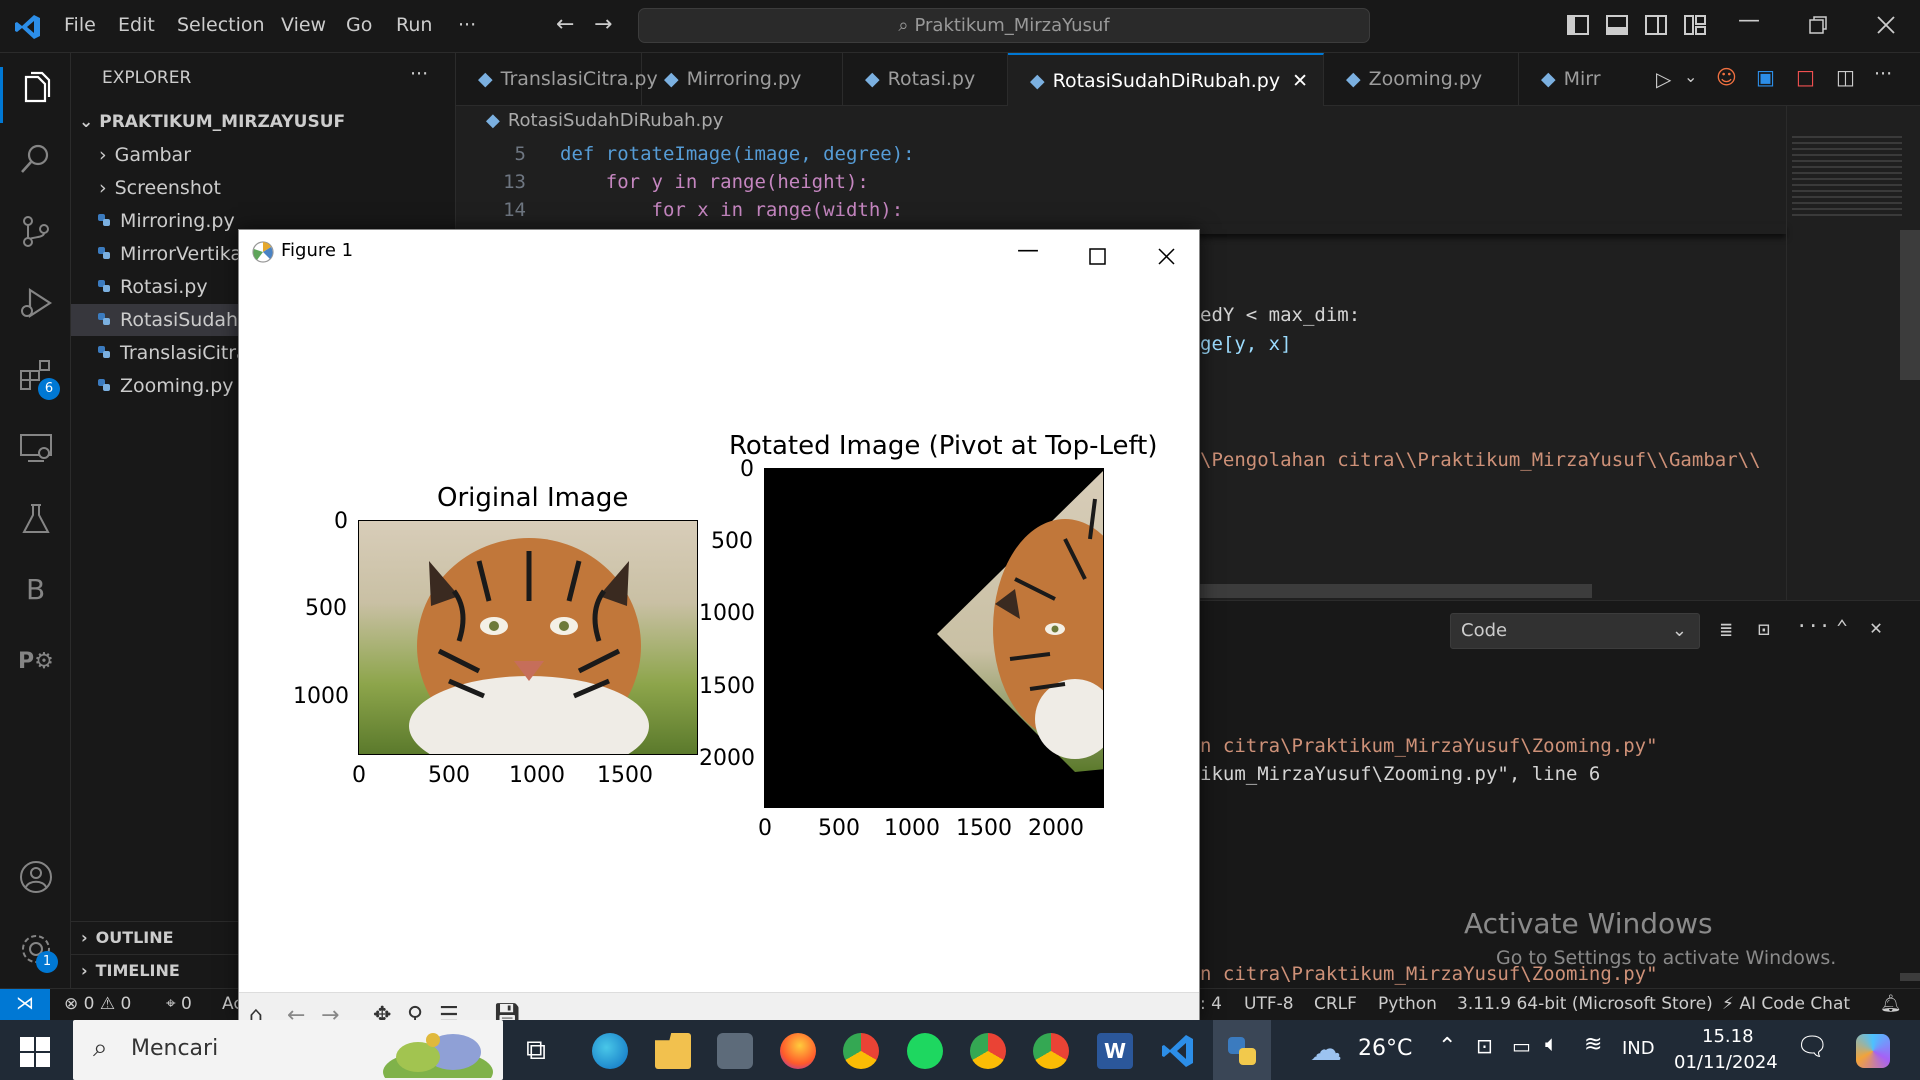 Image resolution: width=1920 pixels, height=1080 pixels. Describe the element at coordinates (1269, 1004) in the screenshot. I see `encoding-status: UTF-8` at that location.